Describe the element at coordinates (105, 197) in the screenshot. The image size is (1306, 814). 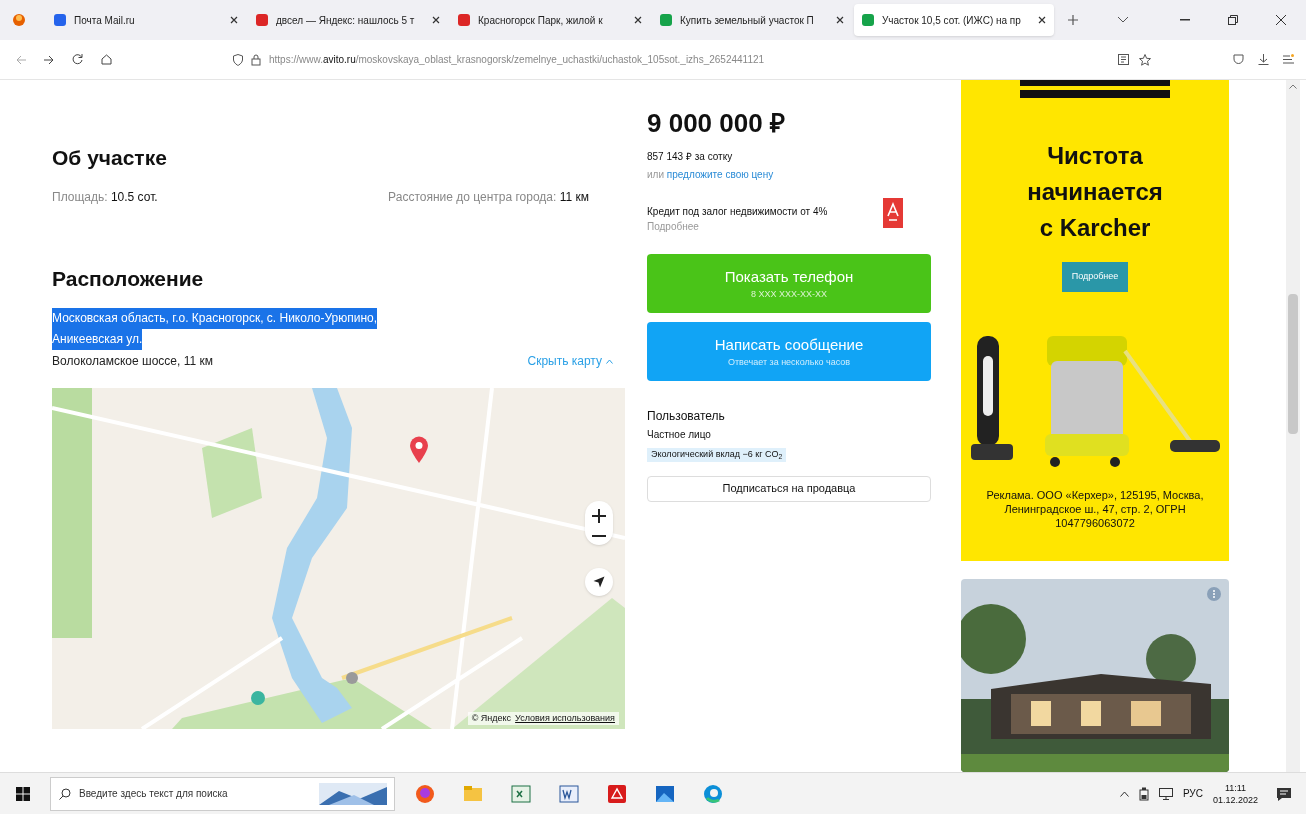
I see `field-text: Площадь: 10.5 сот.` at that location.